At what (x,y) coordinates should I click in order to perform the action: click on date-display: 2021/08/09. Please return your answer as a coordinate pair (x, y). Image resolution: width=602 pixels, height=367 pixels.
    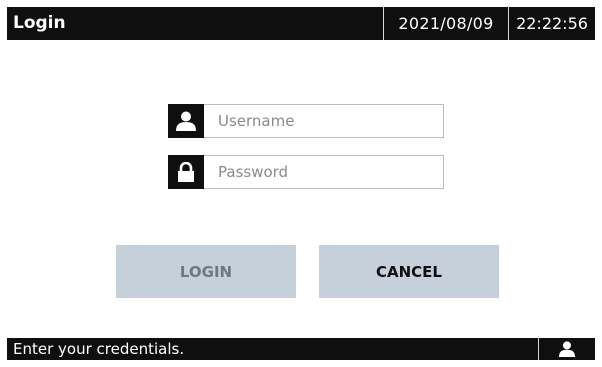
    Looking at the image, I should click on (446, 23).